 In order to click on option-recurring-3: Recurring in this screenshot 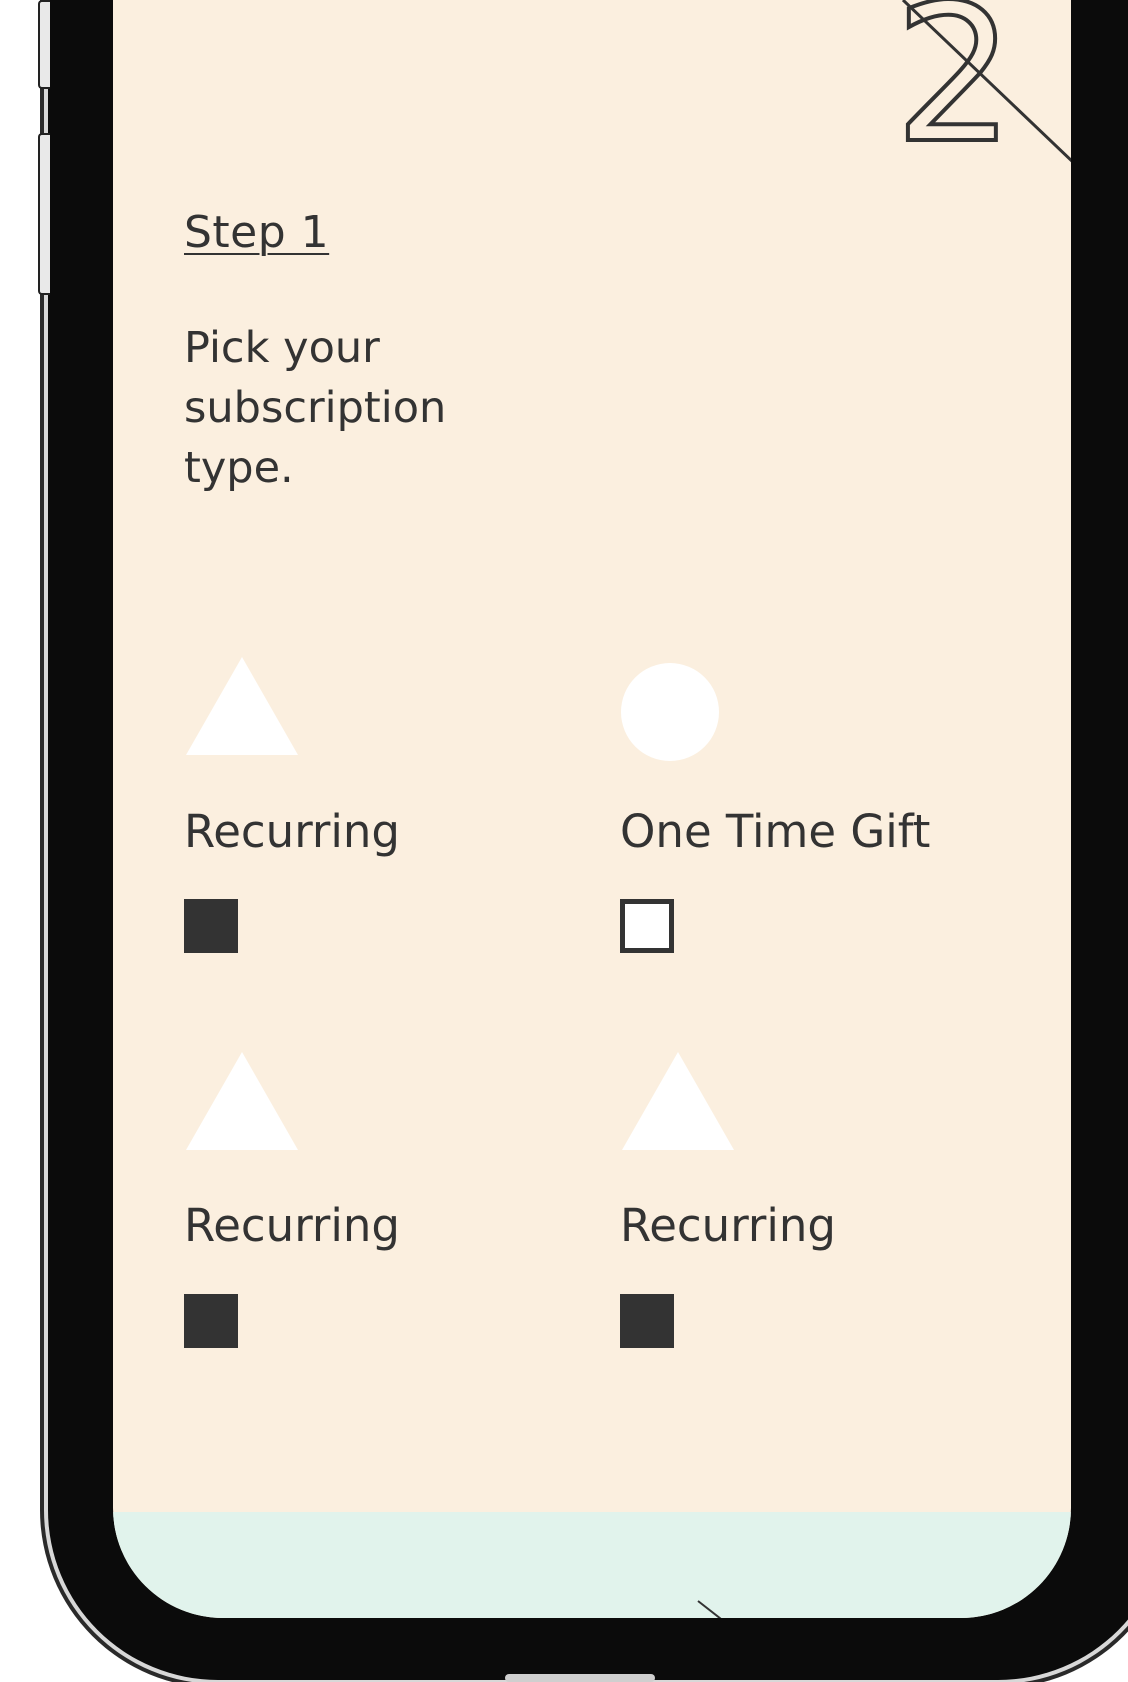, I will do `click(800, 1199)`.